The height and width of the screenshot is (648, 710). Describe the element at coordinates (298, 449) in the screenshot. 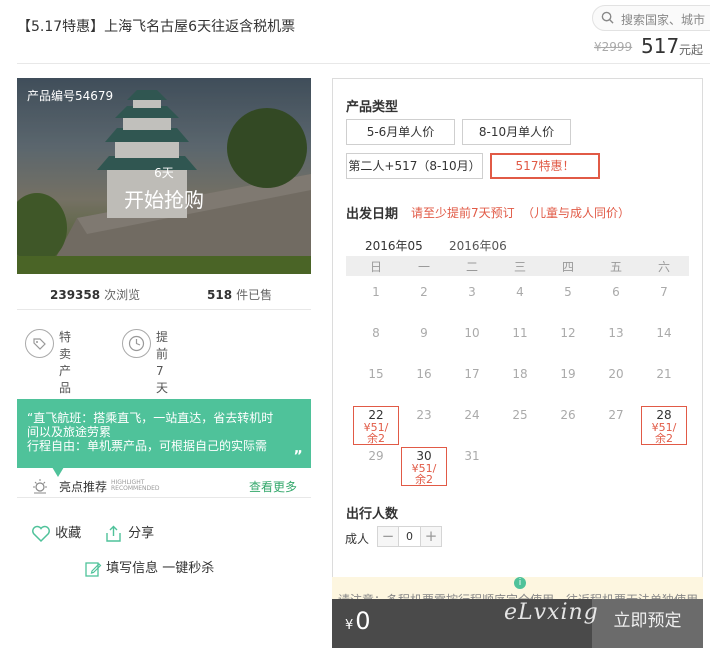

I see `quote-mark: „` at that location.